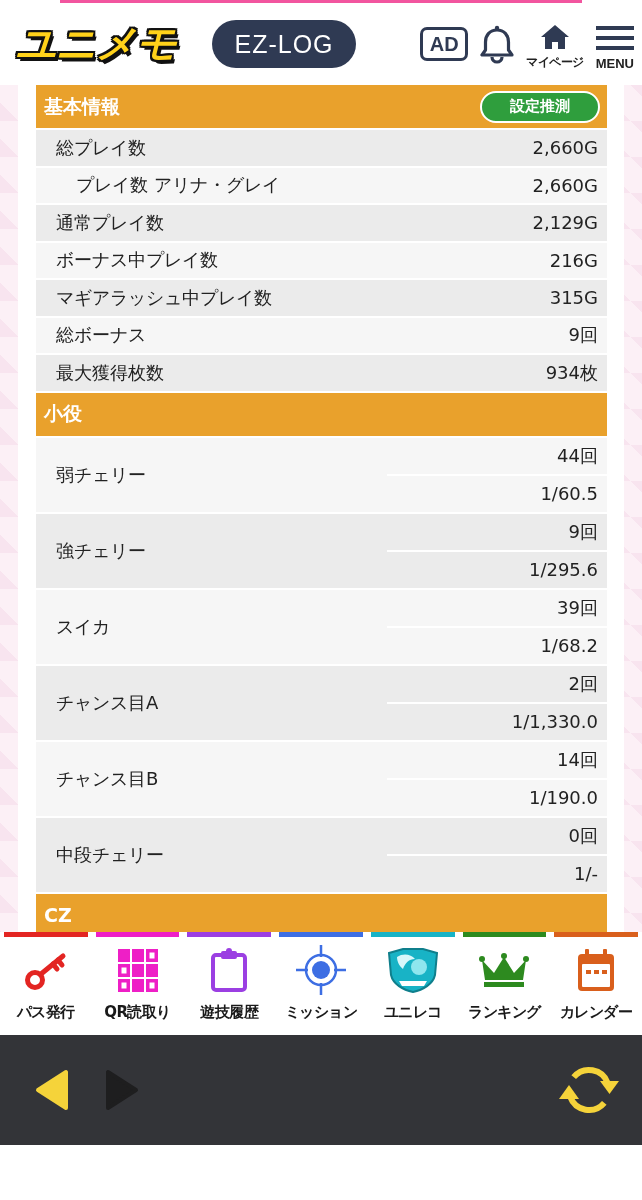  Describe the element at coordinates (46, 983) in the screenshot. I see `nav-item: パス発行` at that location.